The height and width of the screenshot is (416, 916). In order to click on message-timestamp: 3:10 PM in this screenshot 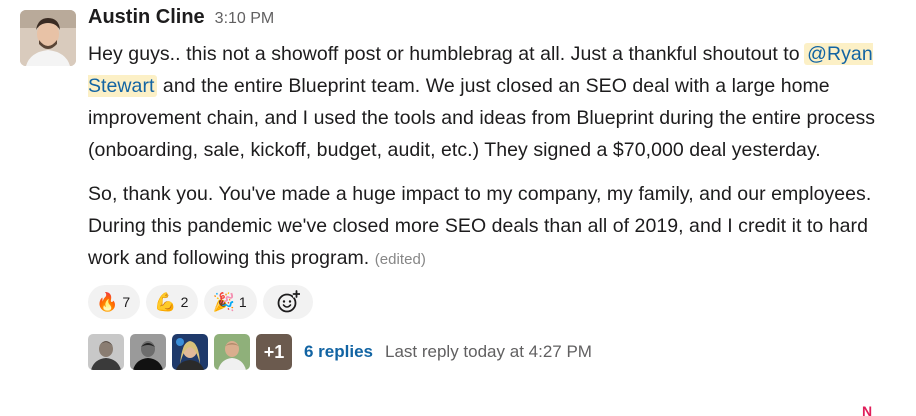, I will do `click(245, 19)`.